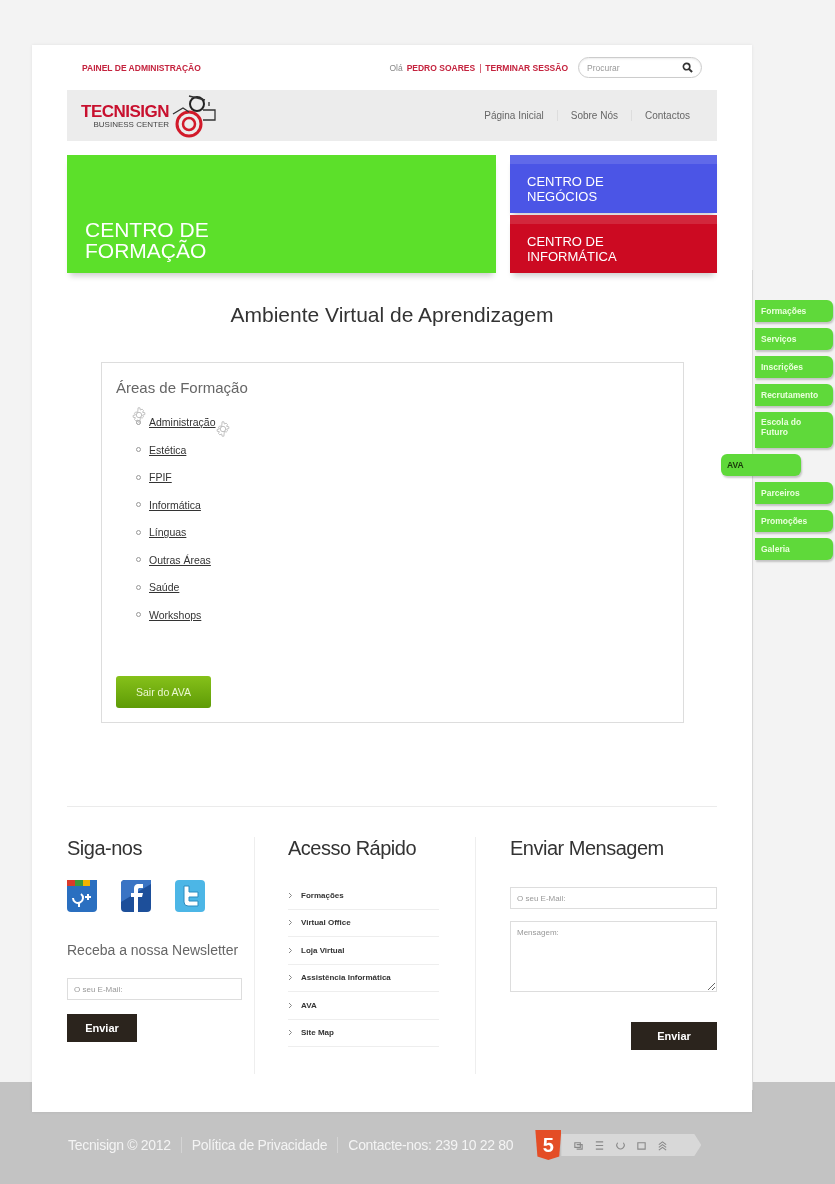 The height and width of the screenshot is (1184, 835). What do you see at coordinates (548, 1145) in the screenshot?
I see `html5-badge: 5` at bounding box center [548, 1145].